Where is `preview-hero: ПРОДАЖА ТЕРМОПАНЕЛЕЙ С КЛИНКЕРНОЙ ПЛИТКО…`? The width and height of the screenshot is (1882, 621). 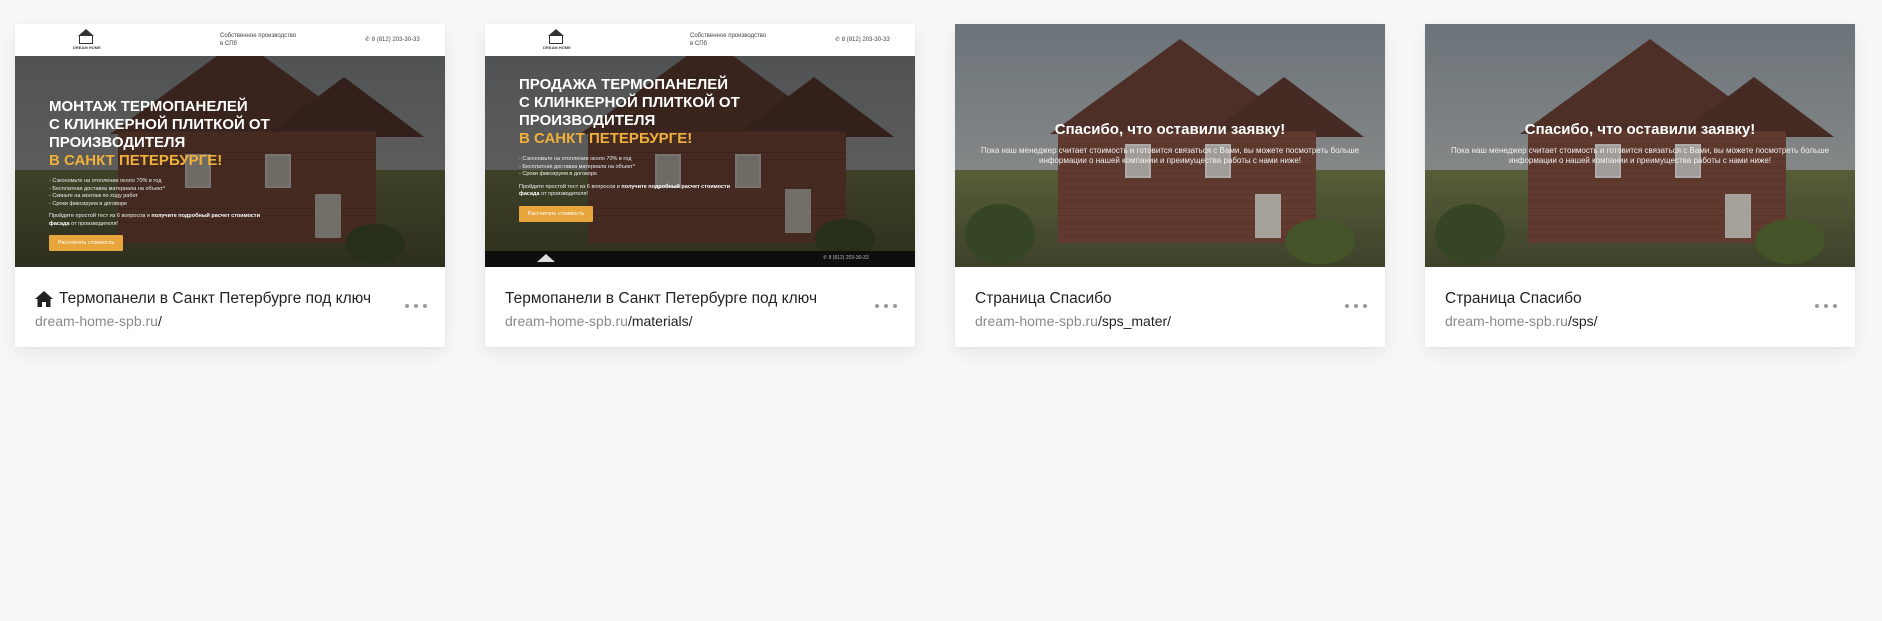 preview-hero: ПРОДАЖА ТЕРМОПАНЕЛЕЙ С КЛИНКЕРНОЙ ПЛИТКО… is located at coordinates (649, 149).